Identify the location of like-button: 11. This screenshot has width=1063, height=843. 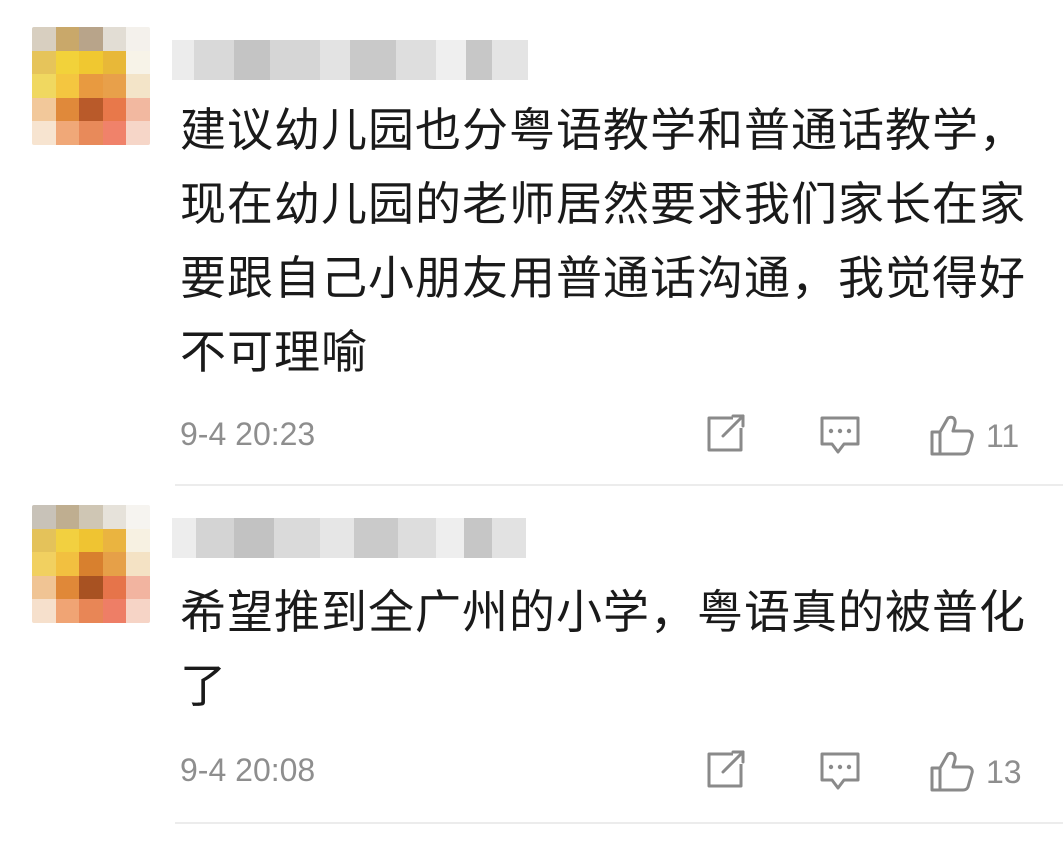
(973, 436).